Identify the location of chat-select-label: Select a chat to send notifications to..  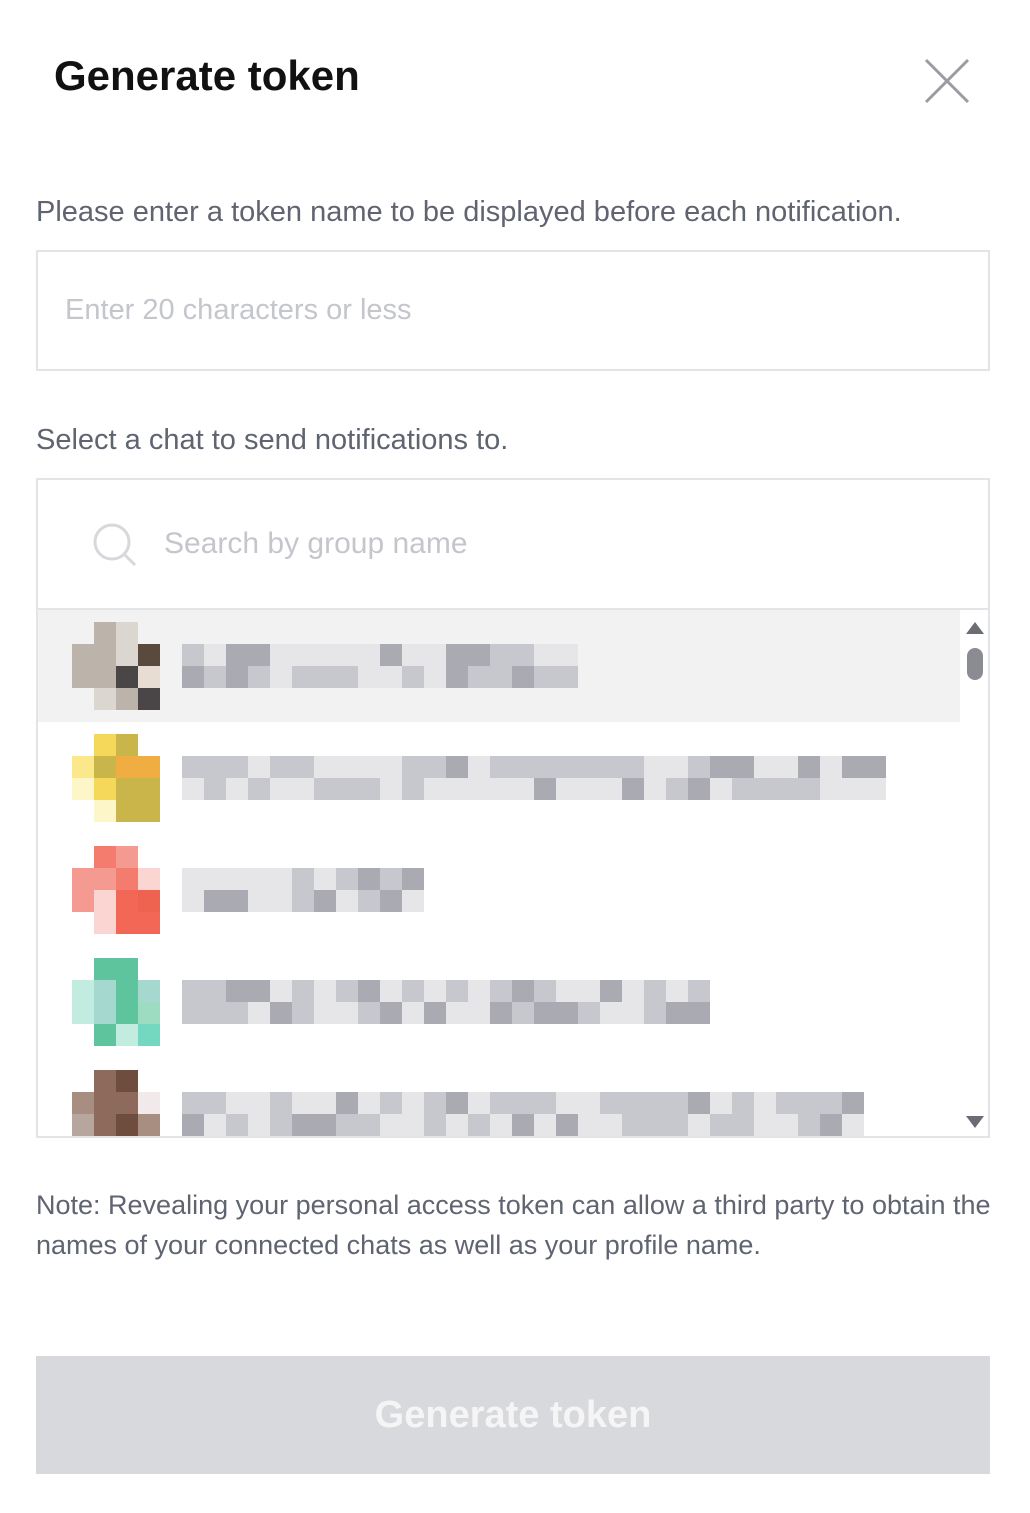
(272, 440).